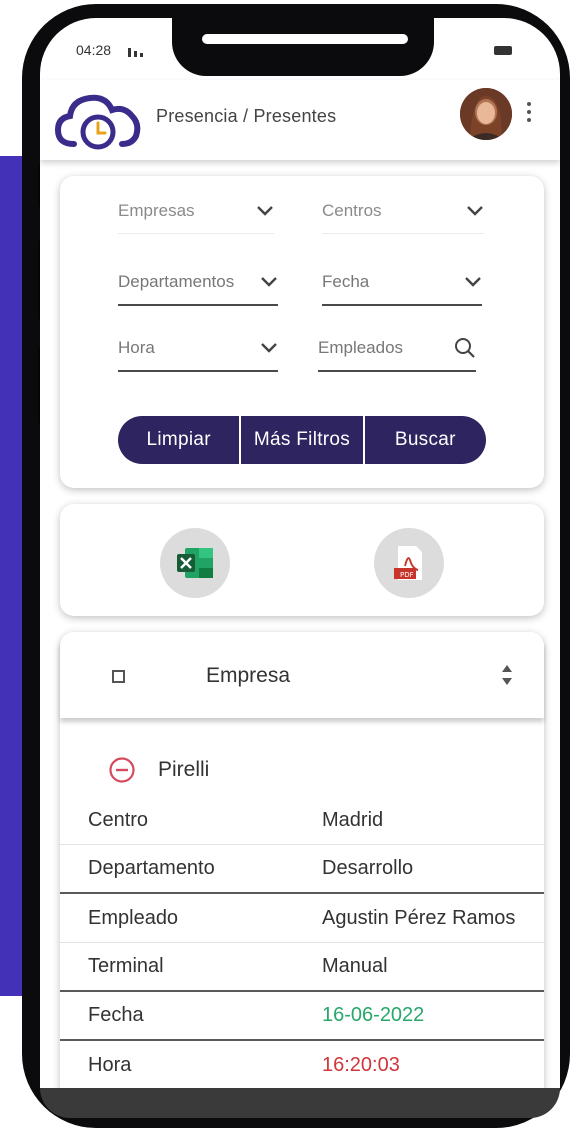 Image resolution: width=578 pixels, height=1131 pixels. I want to click on filter-actions: Limpiar Más Filtros Buscar, so click(302, 440).